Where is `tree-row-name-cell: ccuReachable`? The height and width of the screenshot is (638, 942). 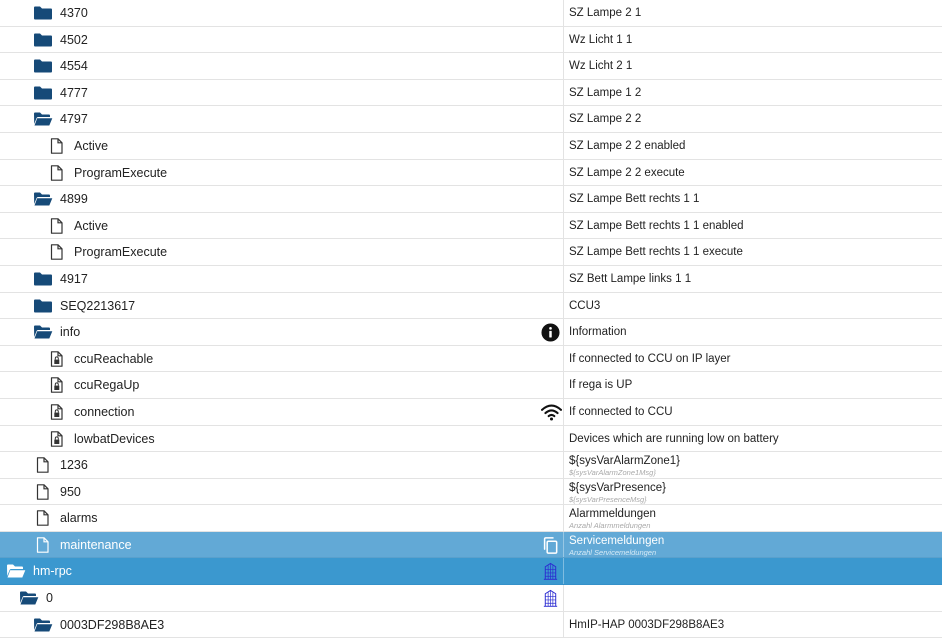 tree-row-name-cell: ccuReachable is located at coordinates (282, 358).